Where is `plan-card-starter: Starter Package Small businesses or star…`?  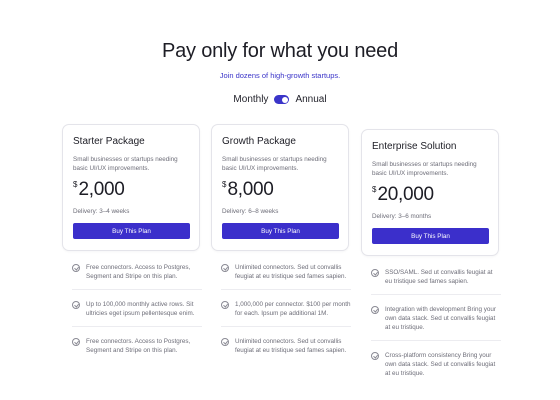 plan-card-starter: Starter Package Small businesses or star… is located at coordinates (131, 187).